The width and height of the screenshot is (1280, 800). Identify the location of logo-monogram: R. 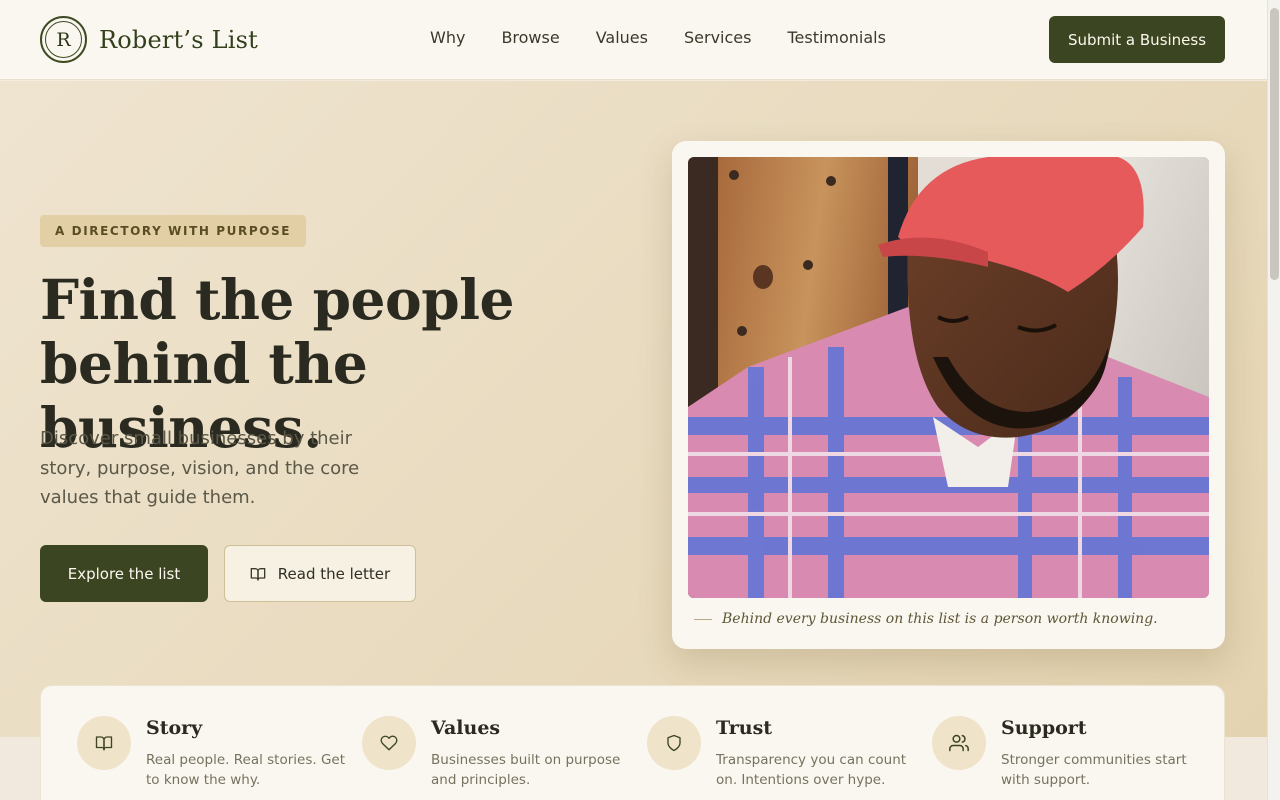
(63, 39).